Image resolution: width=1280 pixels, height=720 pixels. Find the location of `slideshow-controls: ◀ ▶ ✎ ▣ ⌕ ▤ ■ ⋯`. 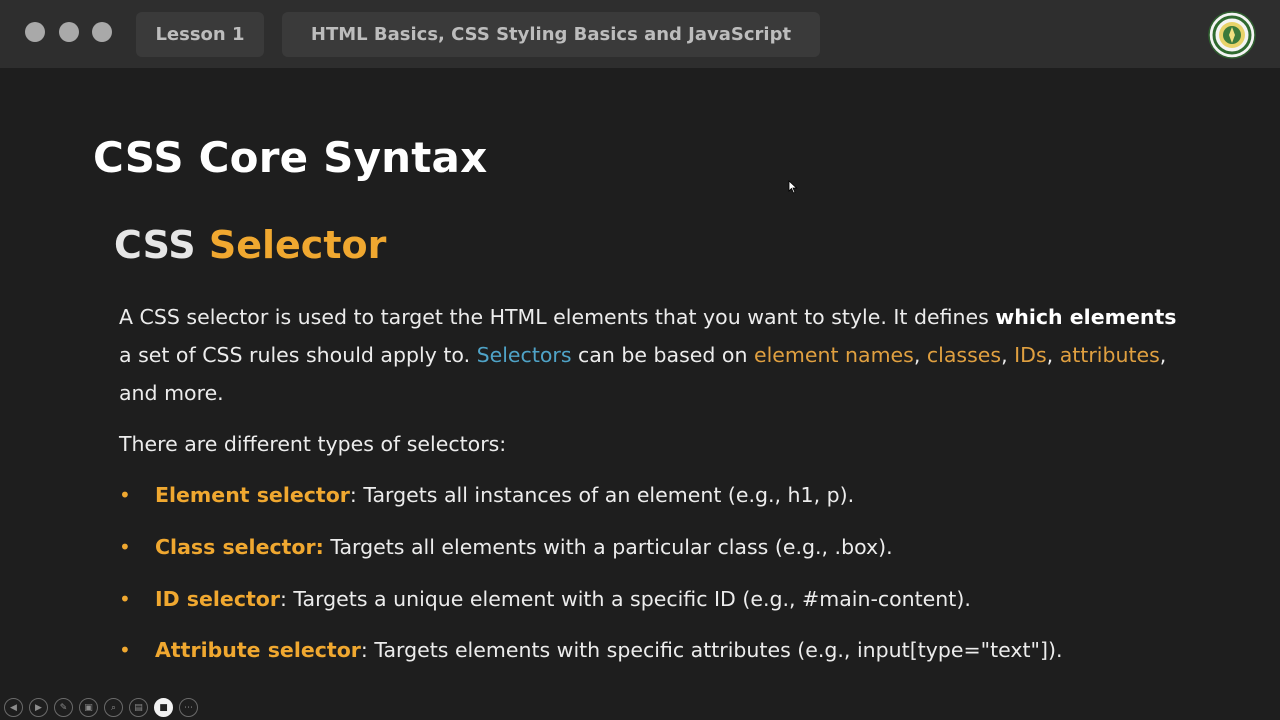

slideshow-controls: ◀ ▶ ✎ ▣ ⌕ ▤ ■ ⋯ is located at coordinates (101, 707).